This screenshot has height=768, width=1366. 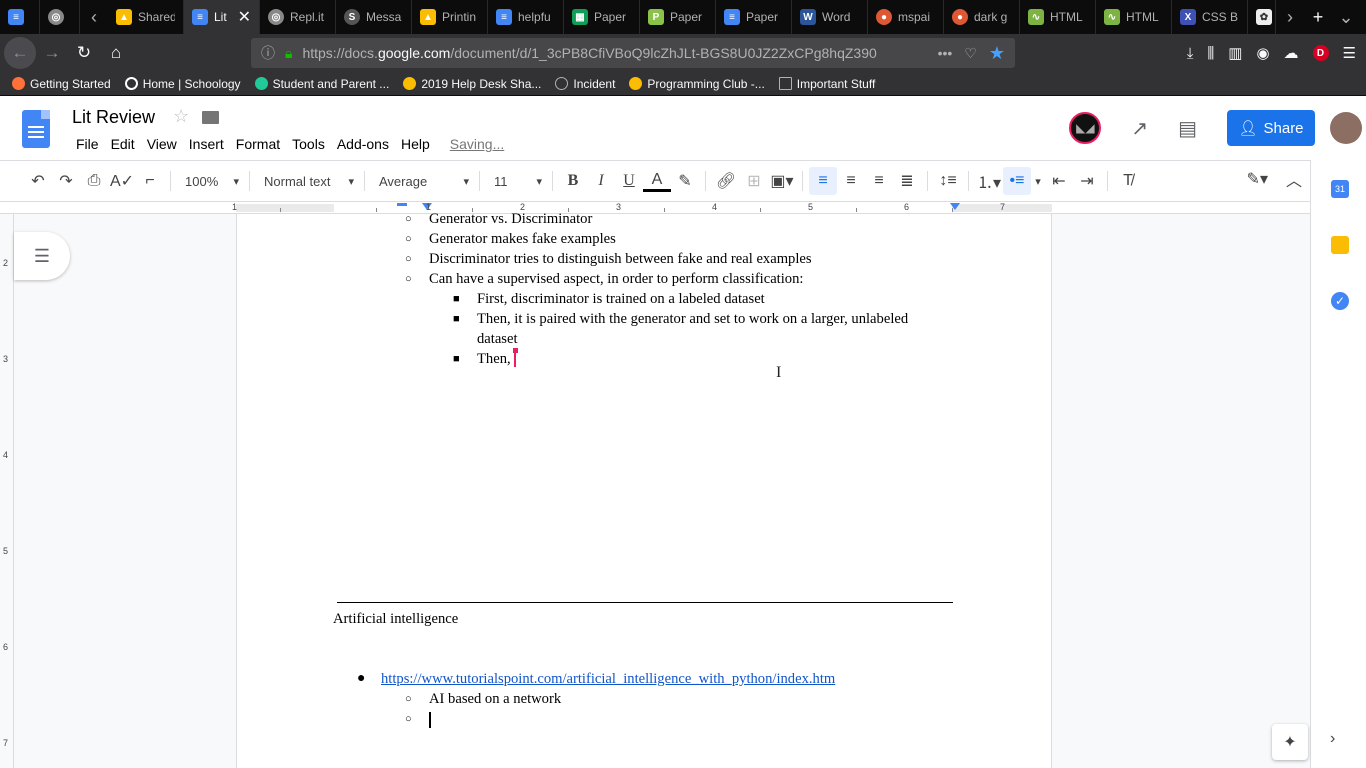 What do you see at coordinates (181, 116) in the screenshot?
I see `star-icon: ☆` at bounding box center [181, 116].